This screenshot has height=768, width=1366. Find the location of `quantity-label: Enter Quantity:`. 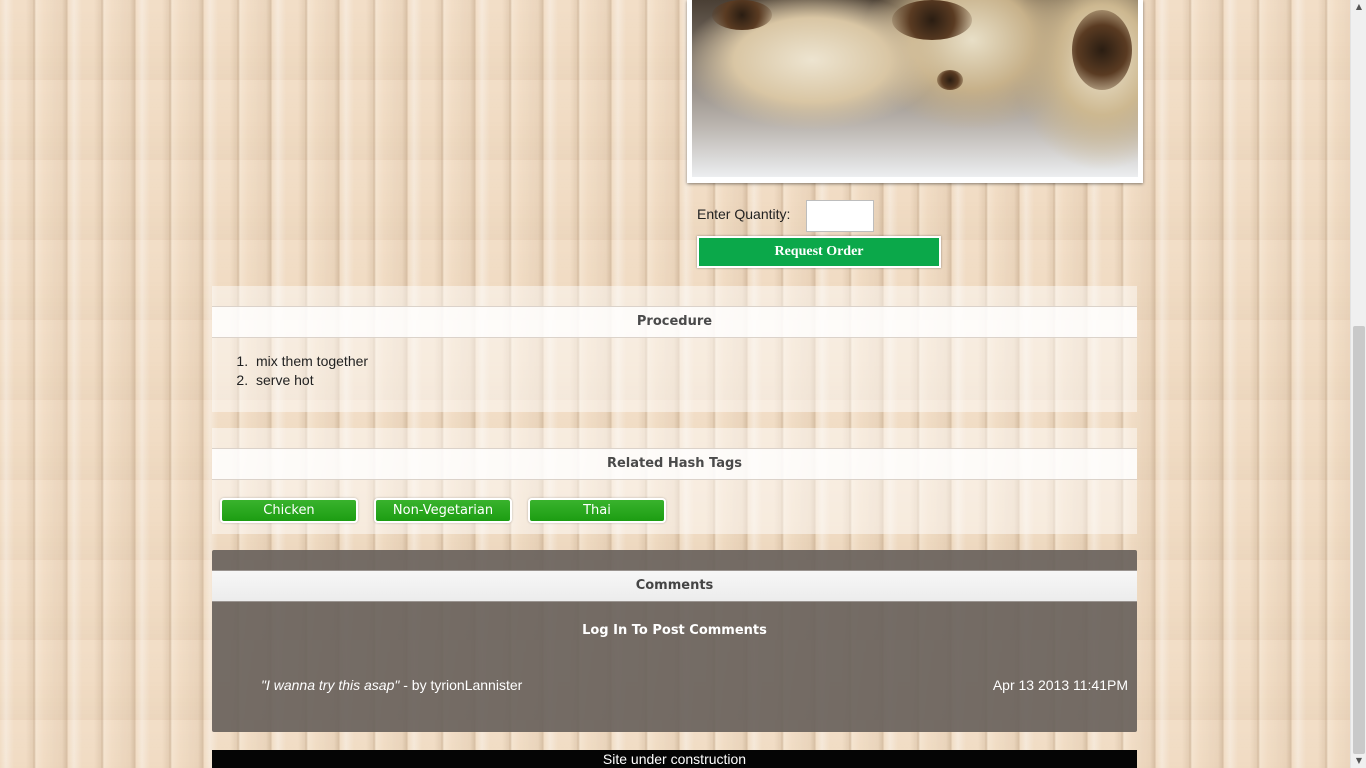

quantity-label: Enter Quantity: is located at coordinates (744, 214).